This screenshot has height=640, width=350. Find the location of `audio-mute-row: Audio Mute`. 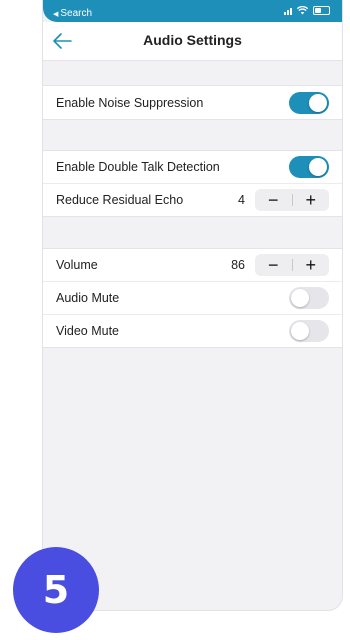

audio-mute-row: Audio Mute is located at coordinates (192, 298).